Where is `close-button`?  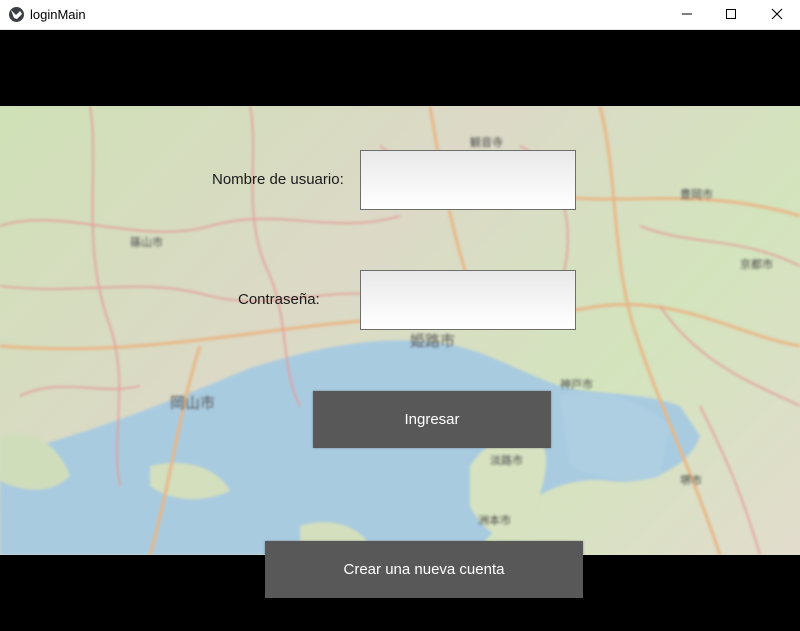 close-button is located at coordinates (777, 14).